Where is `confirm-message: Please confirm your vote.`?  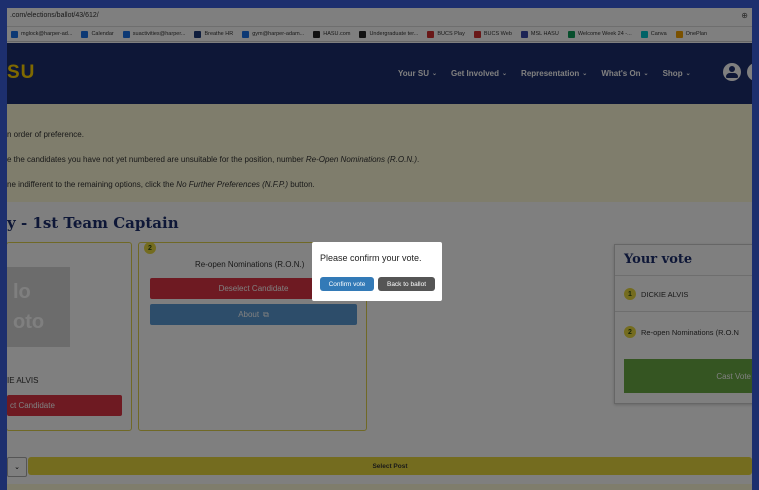 confirm-message: Please confirm your vote. is located at coordinates (371, 258).